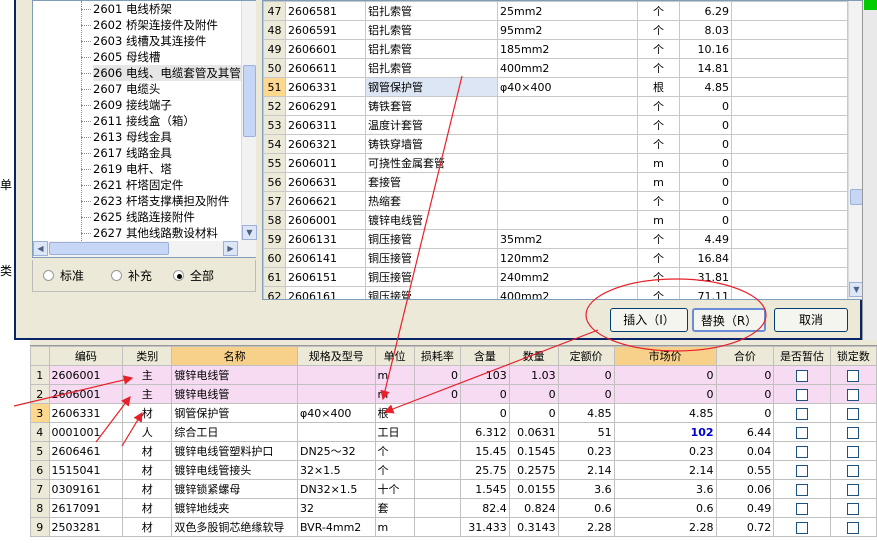 The image size is (877, 543). What do you see at coordinates (274, 106) in the screenshot?
I see `material-row-number: 52` at bounding box center [274, 106].